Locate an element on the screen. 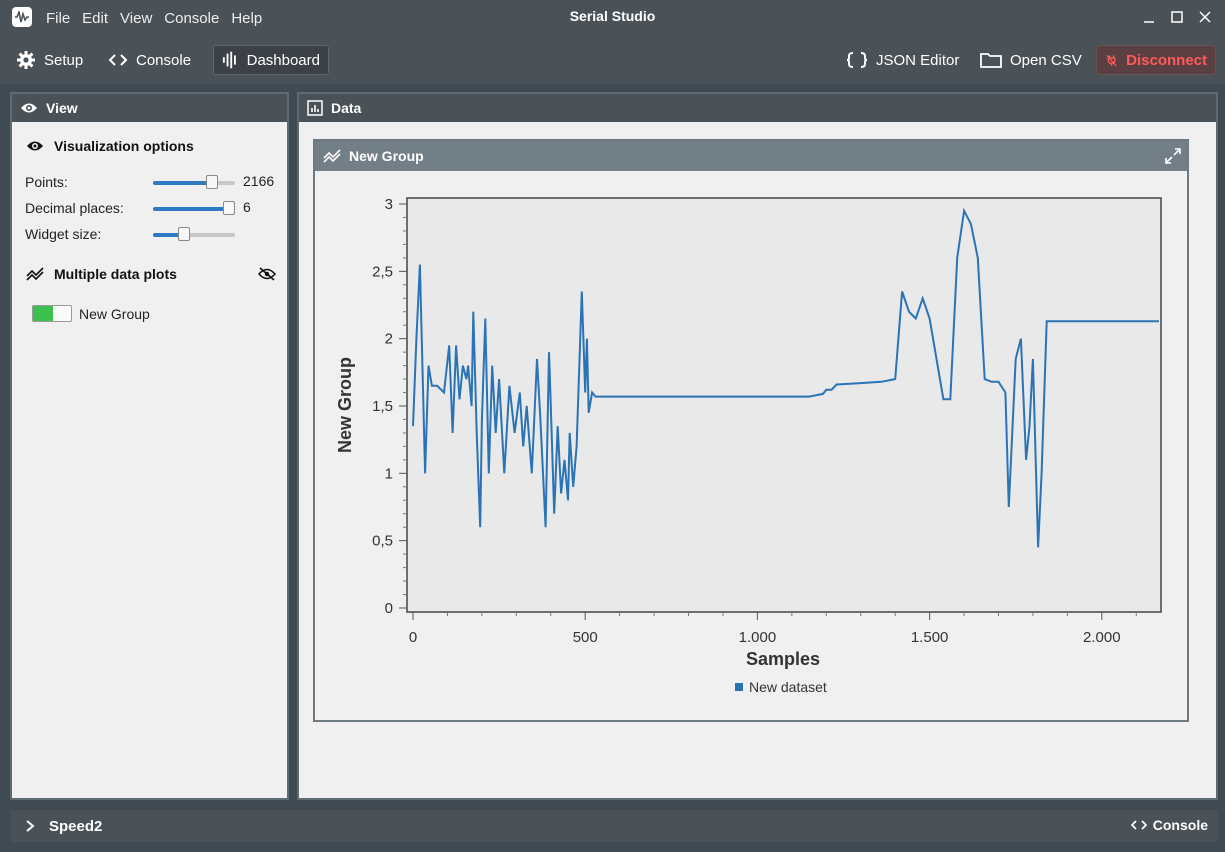 The image size is (1225, 852). x-tick-label: 1.500 is located at coordinates (930, 637).